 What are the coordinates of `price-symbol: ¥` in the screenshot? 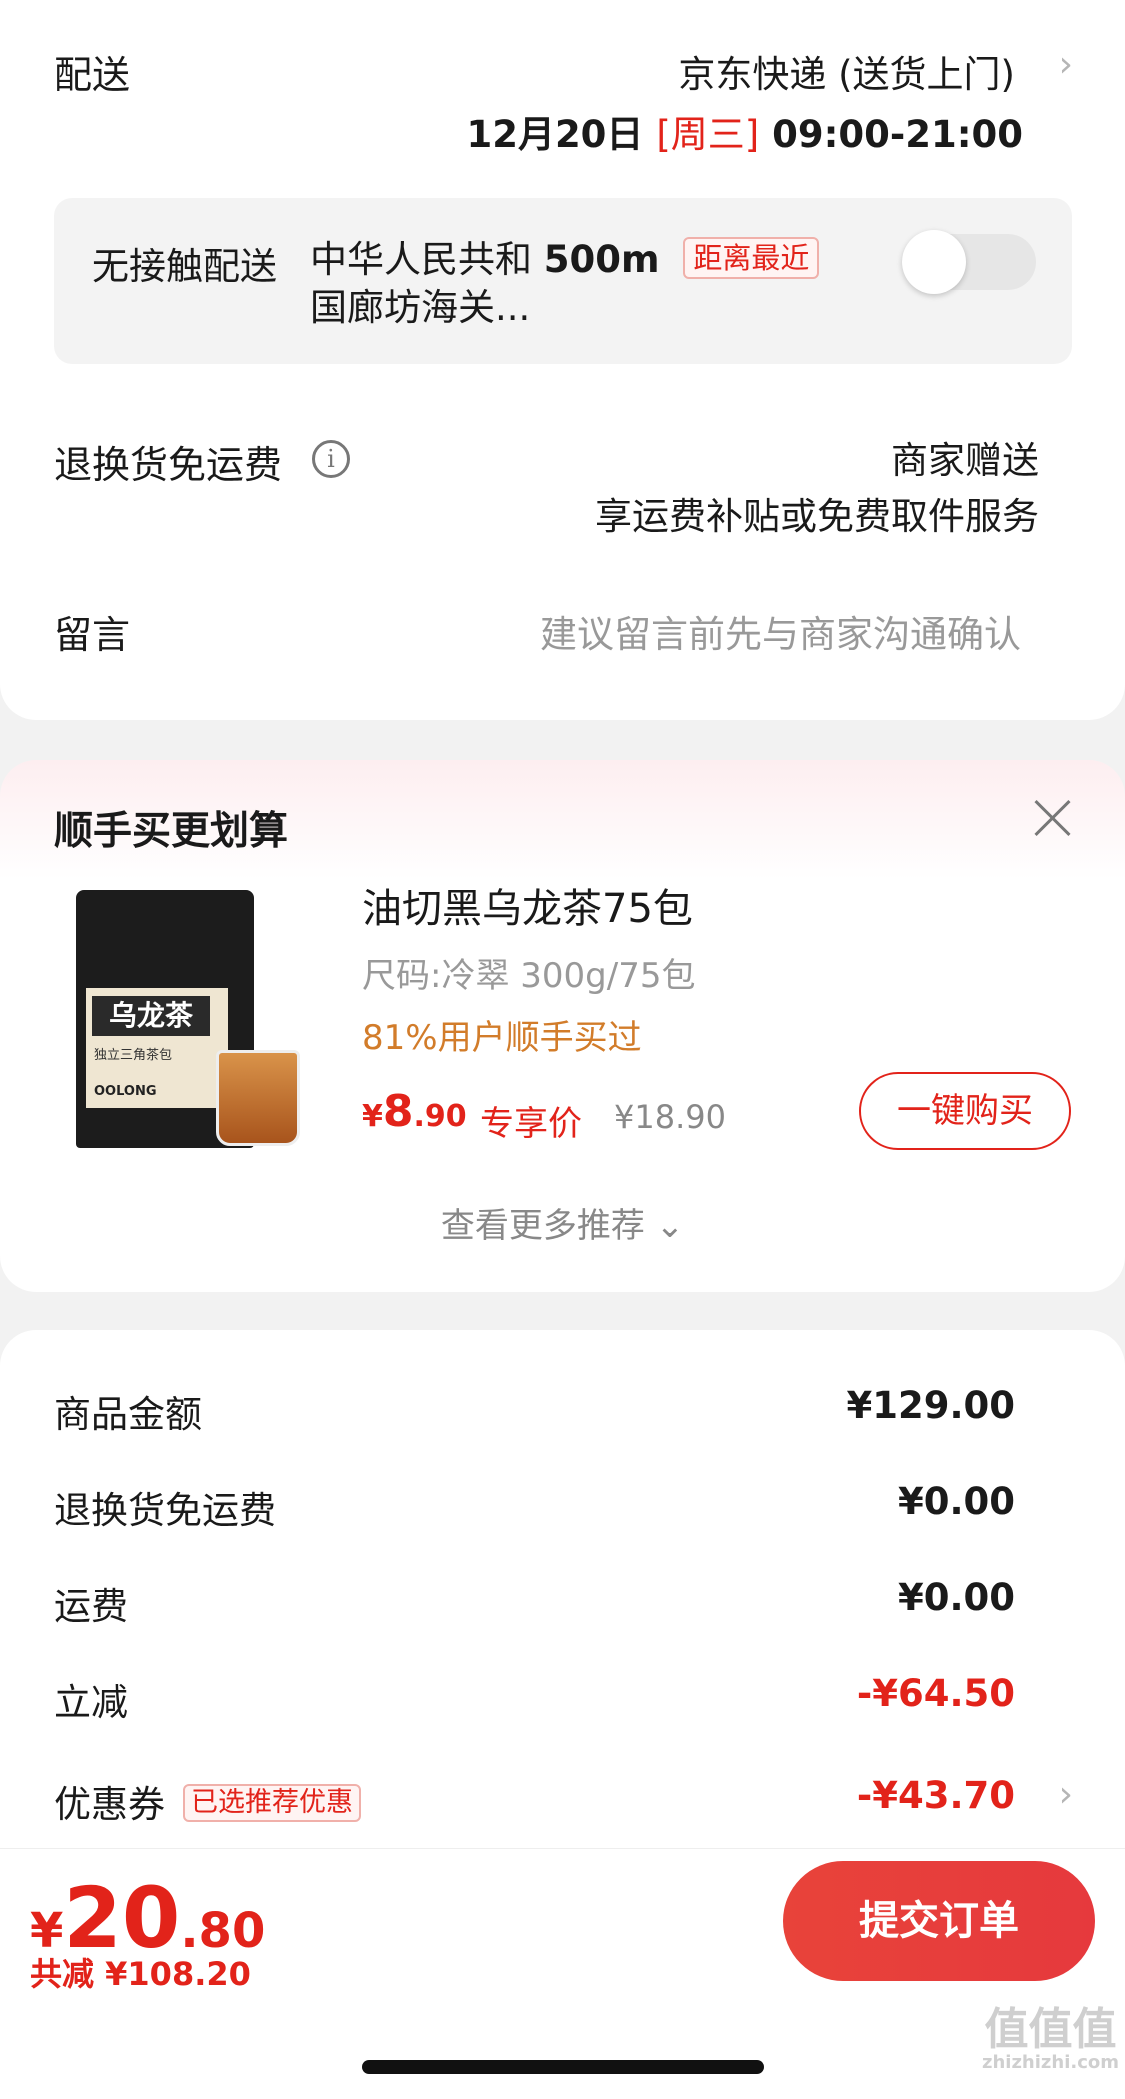 It's located at (372, 1116).